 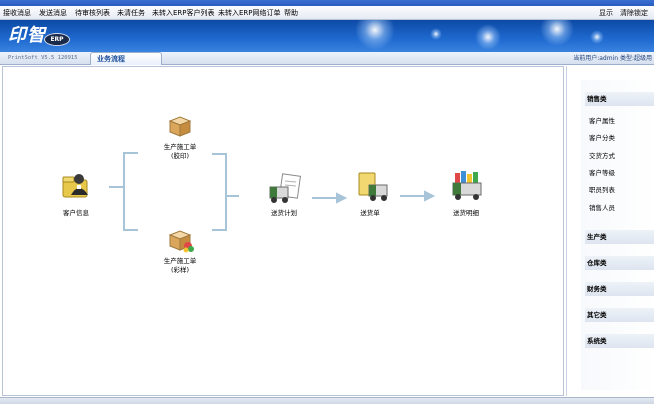 I want to click on app-banner: 印智 ERP, so click(x=327, y=36).